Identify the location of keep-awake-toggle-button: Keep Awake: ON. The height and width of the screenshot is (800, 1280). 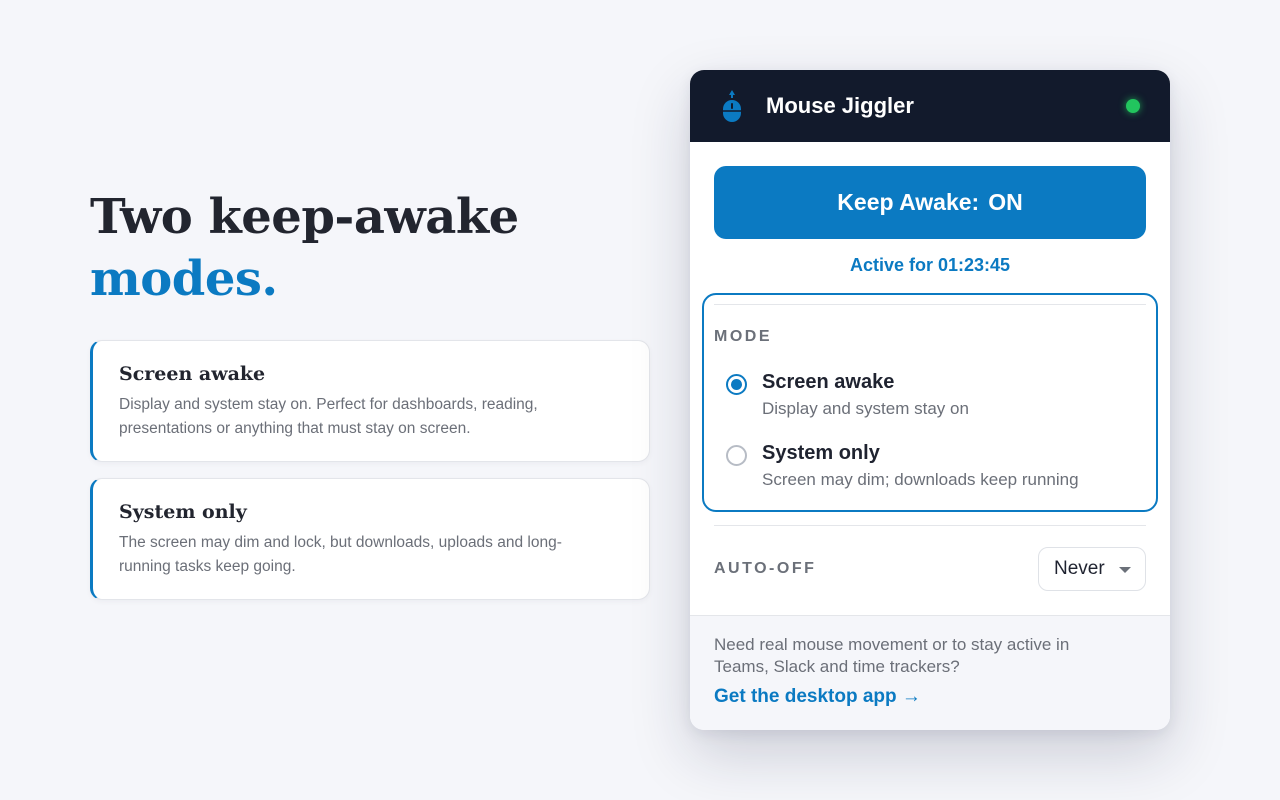
(930, 202).